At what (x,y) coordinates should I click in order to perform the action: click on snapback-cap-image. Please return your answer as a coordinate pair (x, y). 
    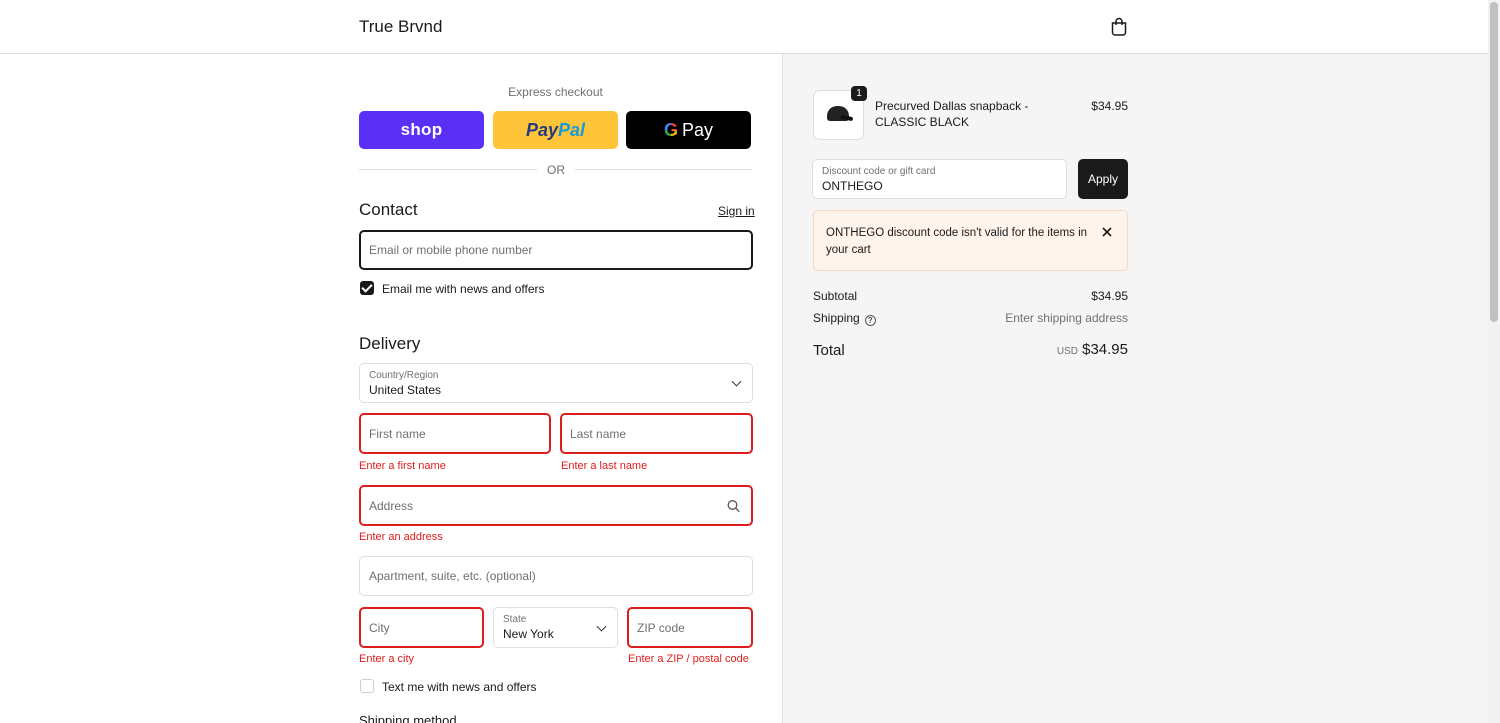
    Looking at the image, I should click on (838, 113).